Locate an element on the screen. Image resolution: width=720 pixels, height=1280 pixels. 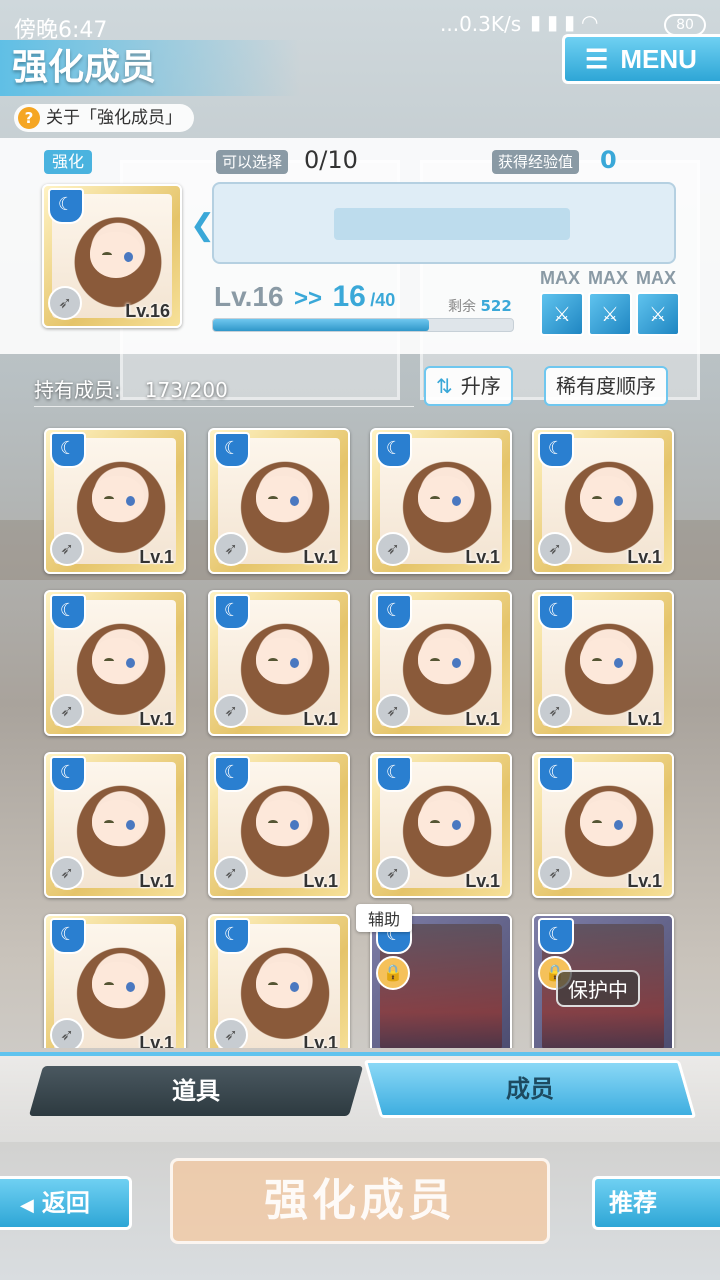
selectable-label: 可以选择 is located at coordinates (252, 162).